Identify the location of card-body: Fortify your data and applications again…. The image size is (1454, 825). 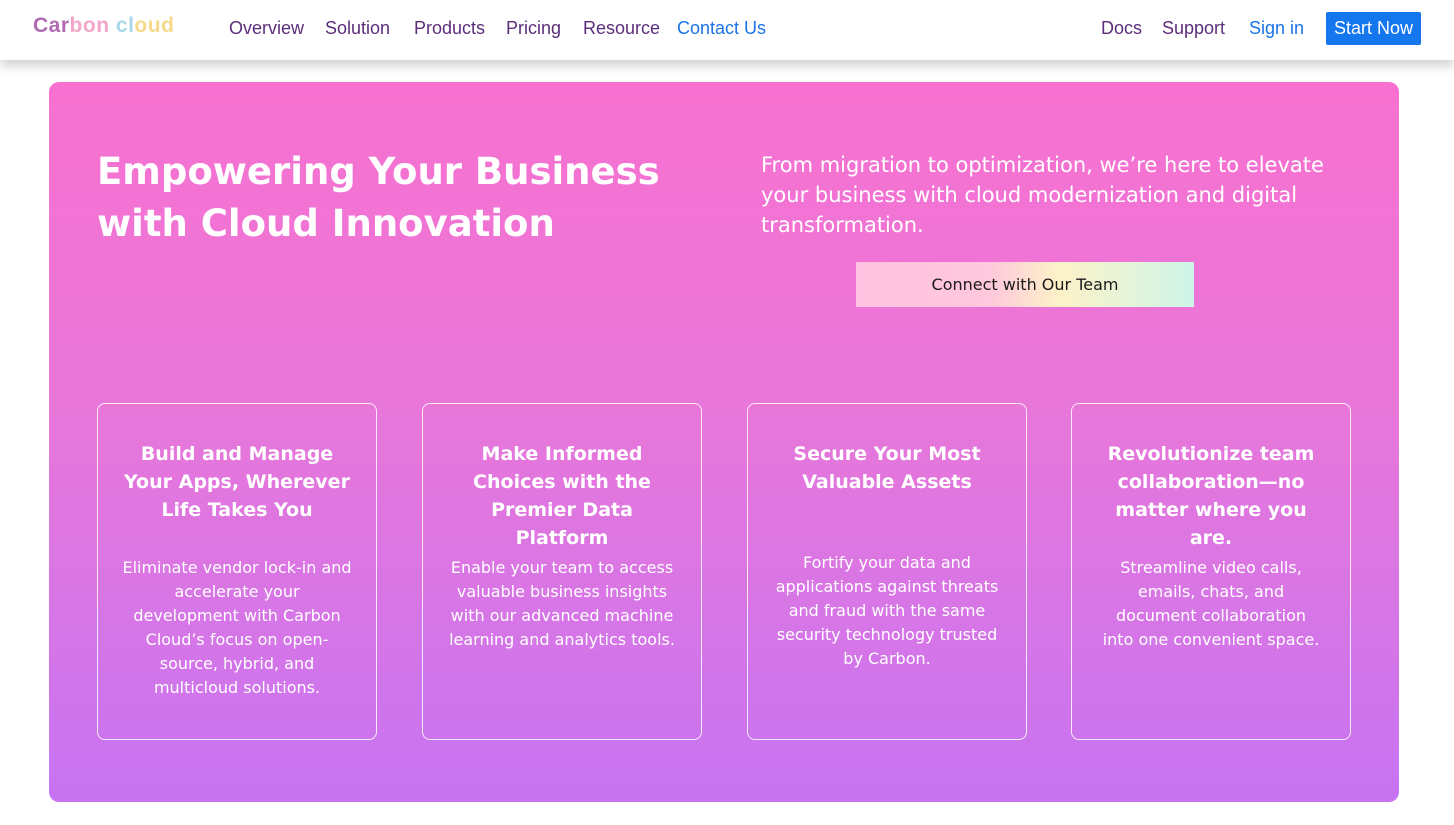
(887, 610).